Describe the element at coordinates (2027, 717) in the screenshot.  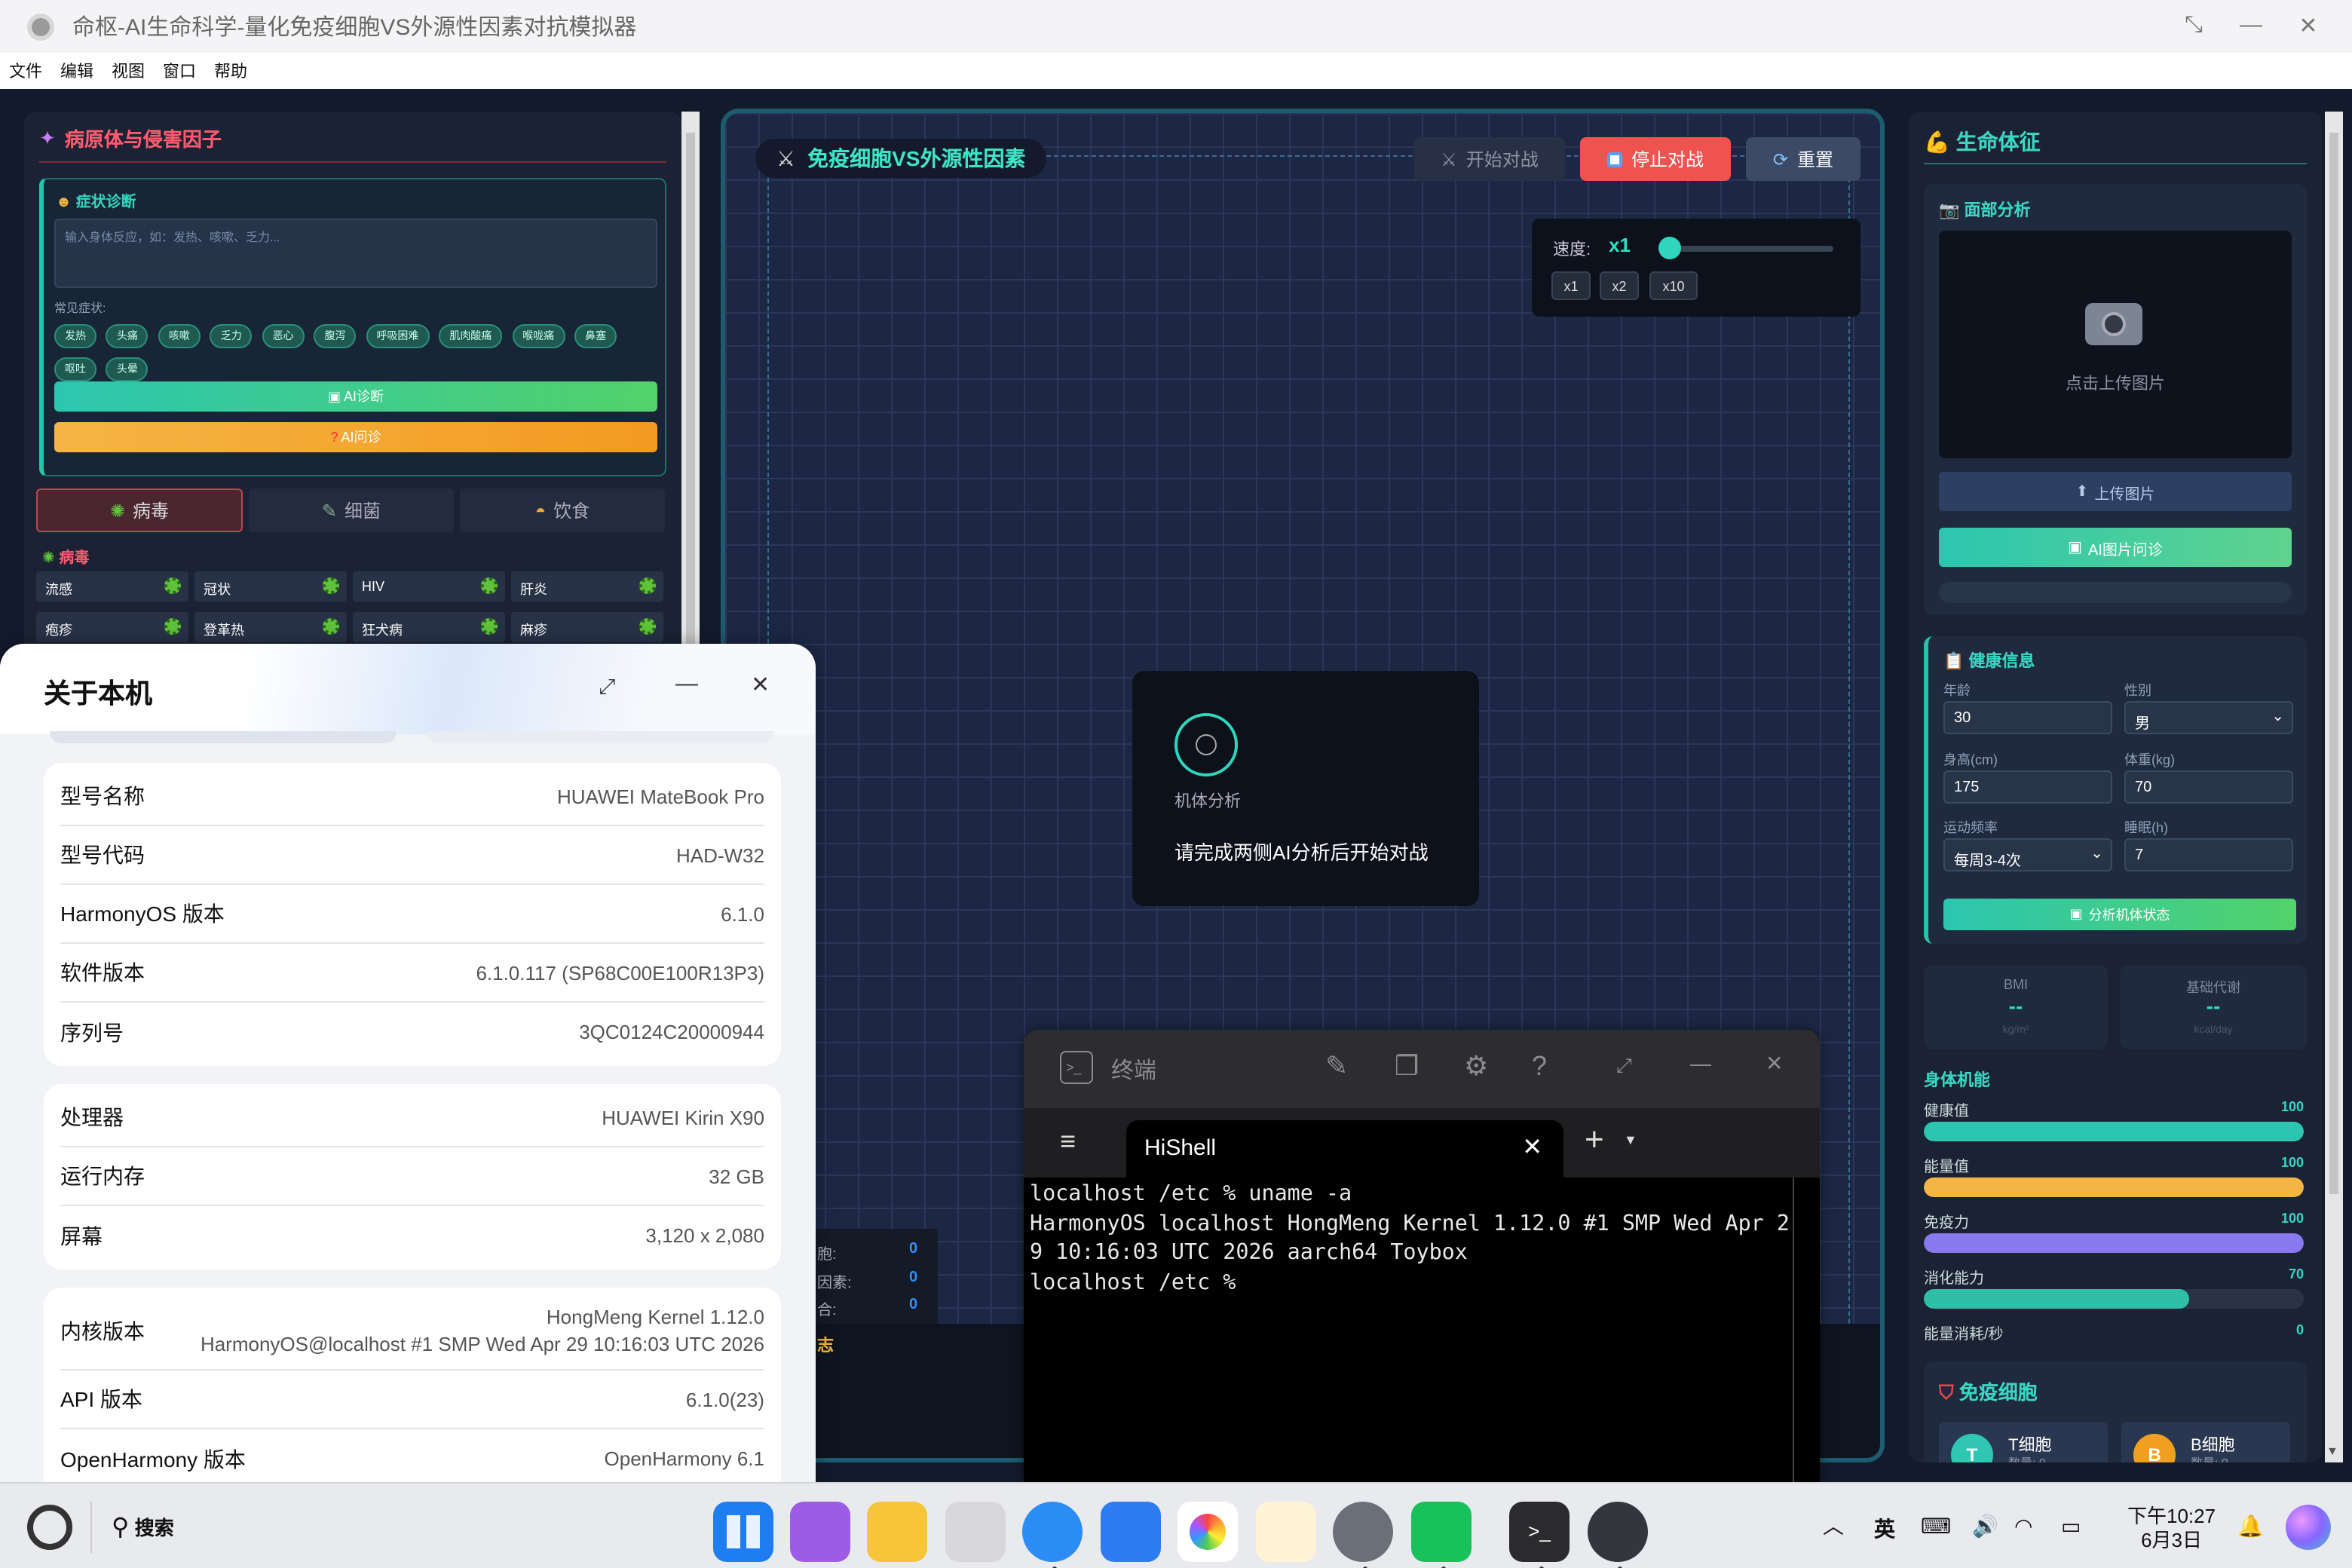
I see `age-input: 30` at that location.